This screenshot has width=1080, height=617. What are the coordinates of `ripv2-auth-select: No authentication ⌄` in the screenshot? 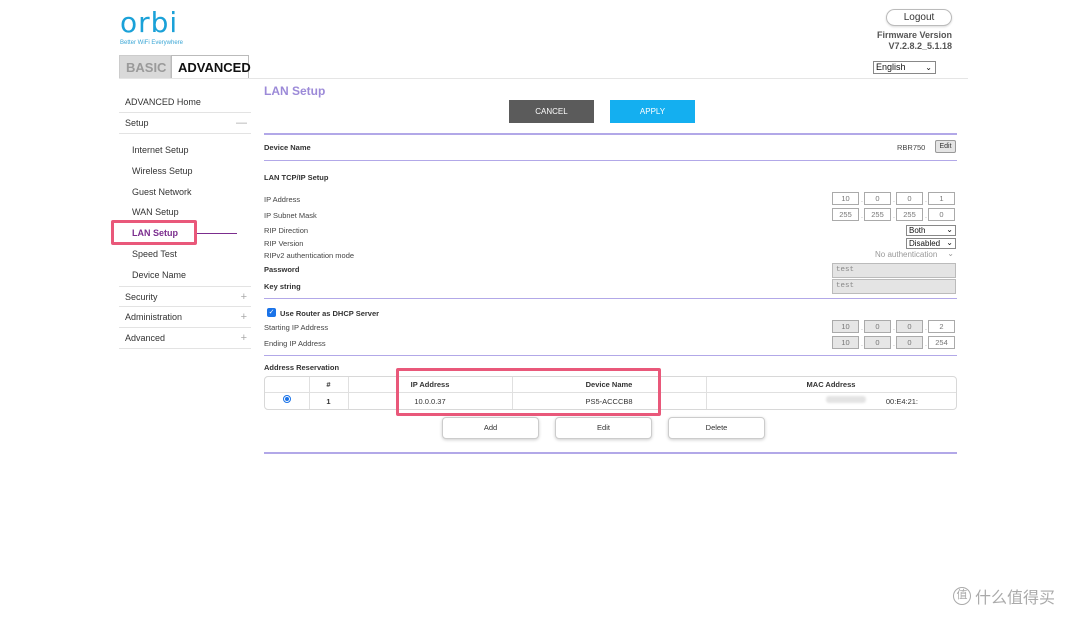 It's located at (914, 255).